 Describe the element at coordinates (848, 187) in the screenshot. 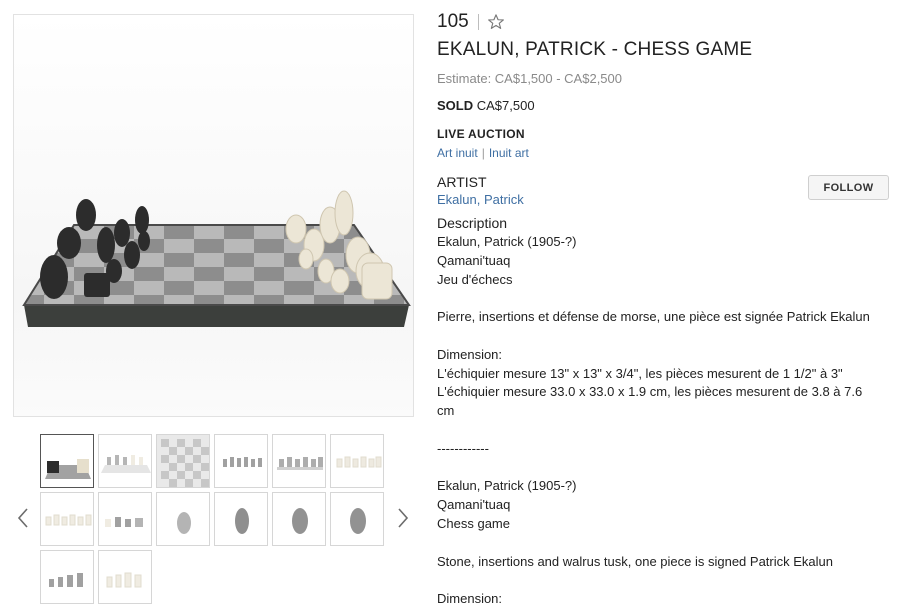

I see `follow-button: FOLLOW` at that location.